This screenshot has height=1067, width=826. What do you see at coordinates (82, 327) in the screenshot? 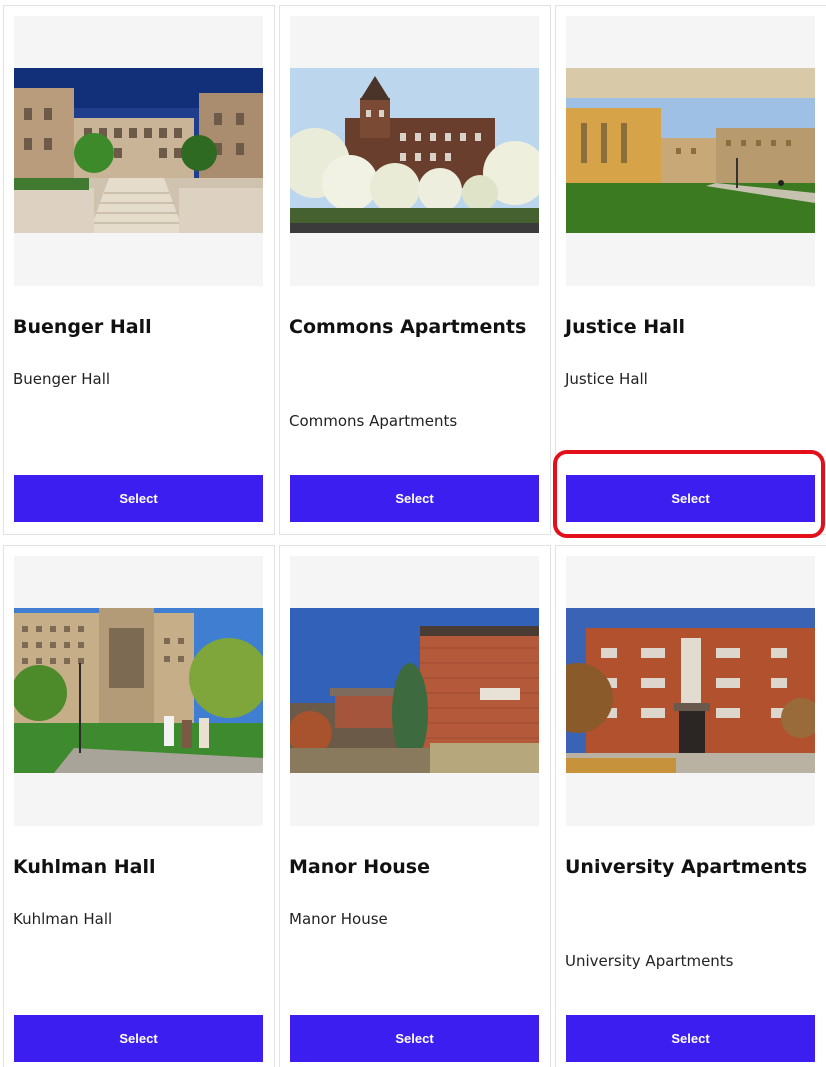
I see `card-title: Buenger Hall` at bounding box center [82, 327].